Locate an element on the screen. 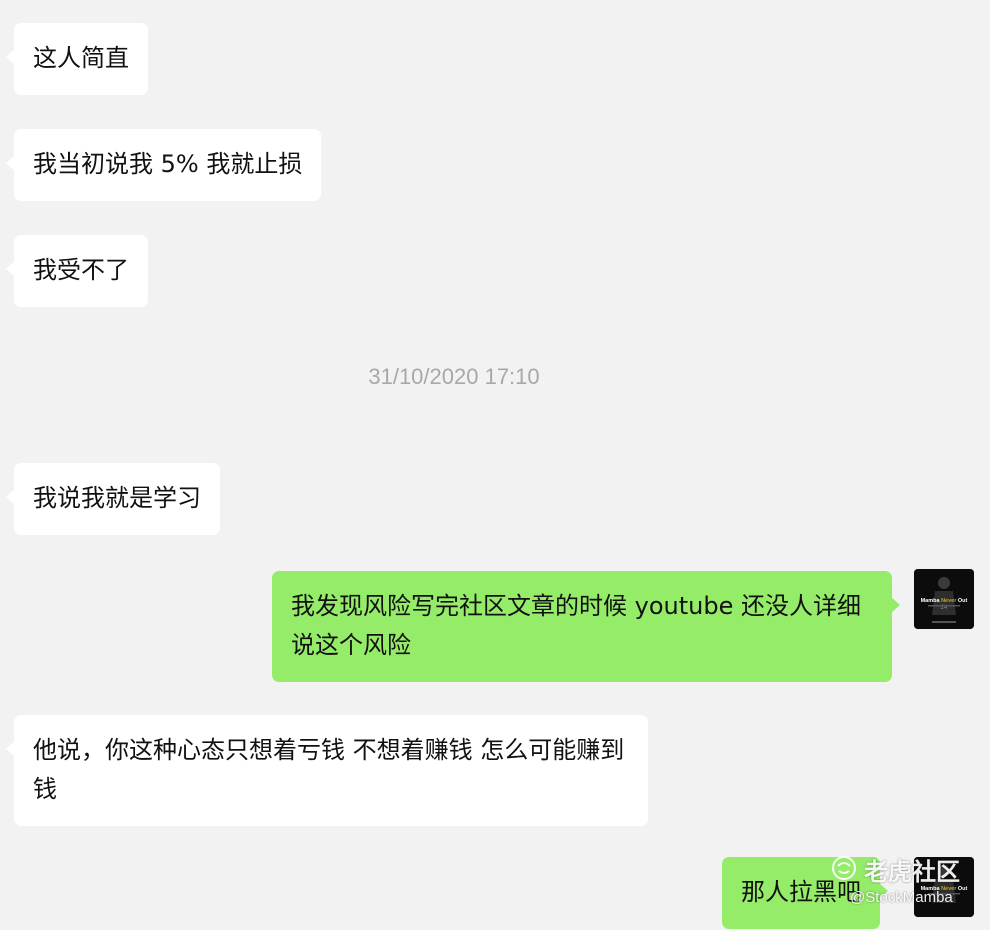 The width and height of the screenshot is (990, 930). message-text: 这人简直 is located at coordinates (81, 58).